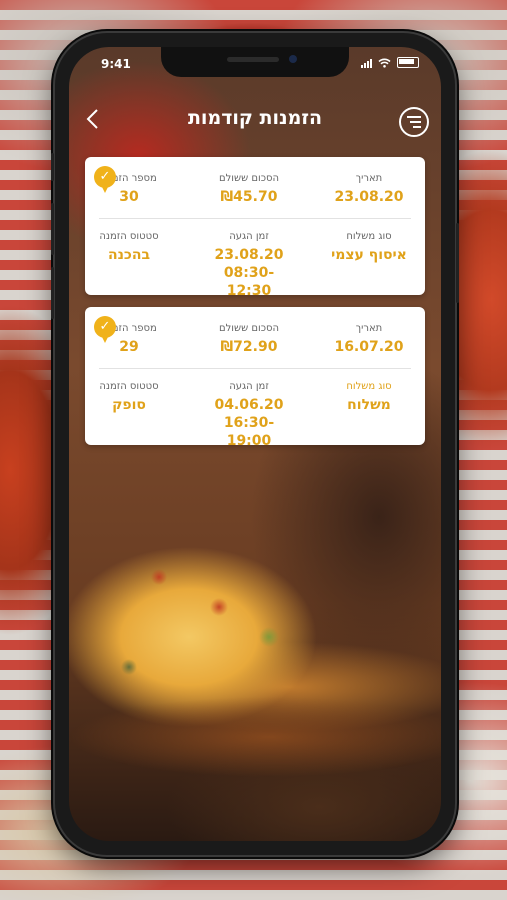  I want to click on order-number-value: 29, so click(129, 347).